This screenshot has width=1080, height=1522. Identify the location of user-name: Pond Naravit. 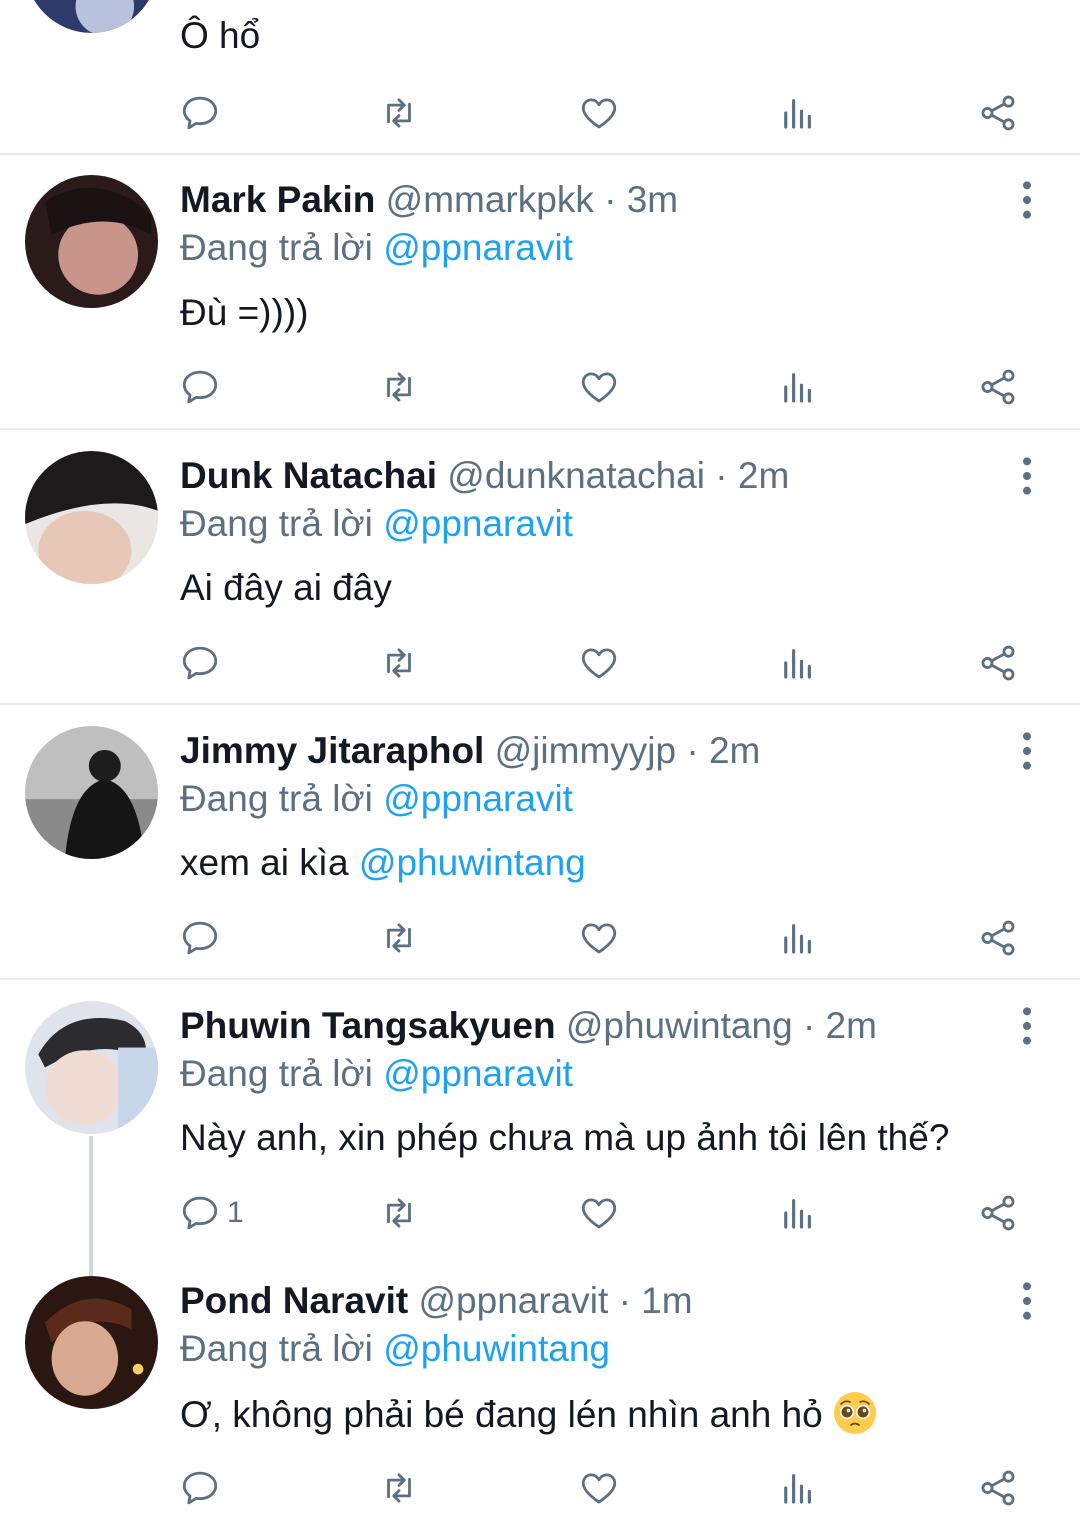
(294, 1300).